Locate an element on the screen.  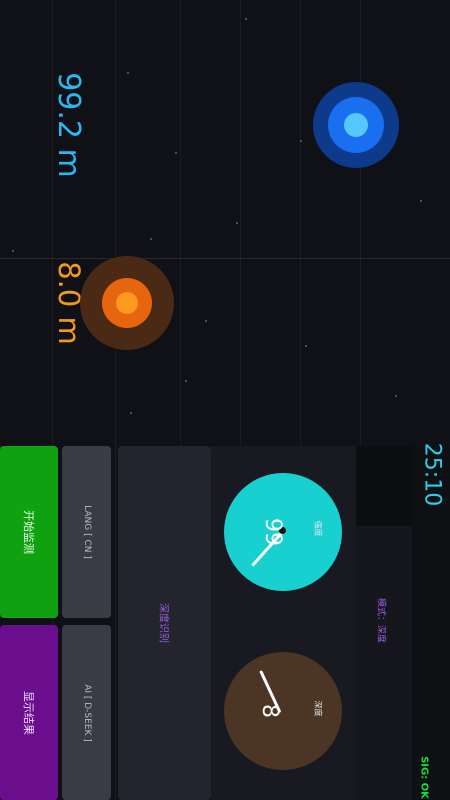
strength-value: 99 is located at coordinates (272, 532).